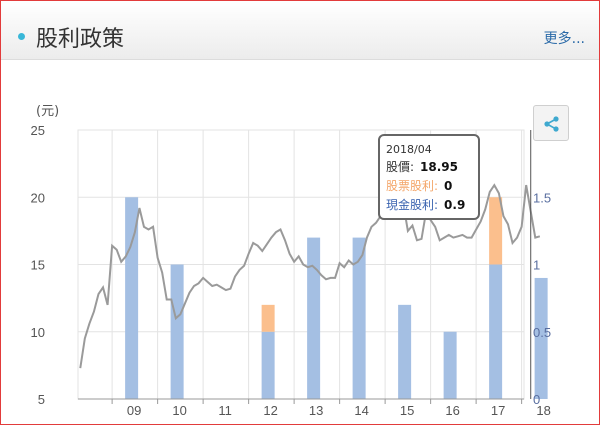 This screenshot has height=425, width=600. What do you see at coordinates (407, 410) in the screenshot?
I see `x-tick-label: 15` at bounding box center [407, 410].